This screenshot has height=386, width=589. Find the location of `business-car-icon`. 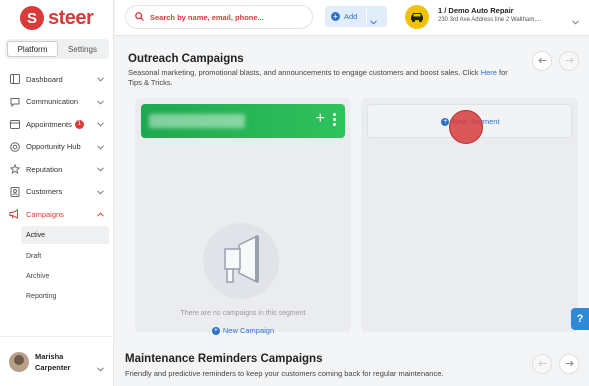

business-car-icon is located at coordinates (417, 17).